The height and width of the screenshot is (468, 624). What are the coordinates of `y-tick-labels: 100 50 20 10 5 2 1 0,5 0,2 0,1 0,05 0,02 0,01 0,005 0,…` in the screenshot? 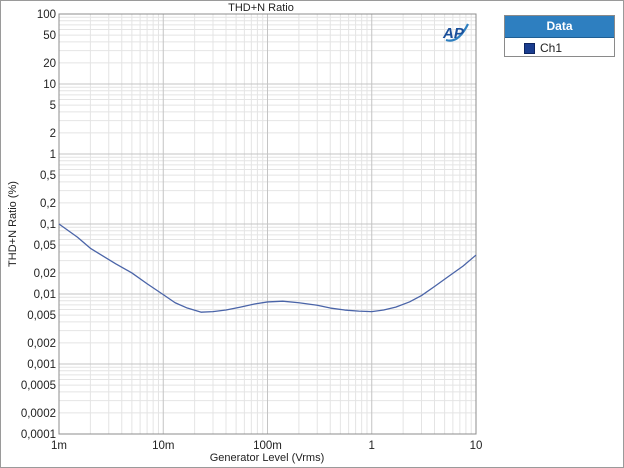 It's located at (38, 225).